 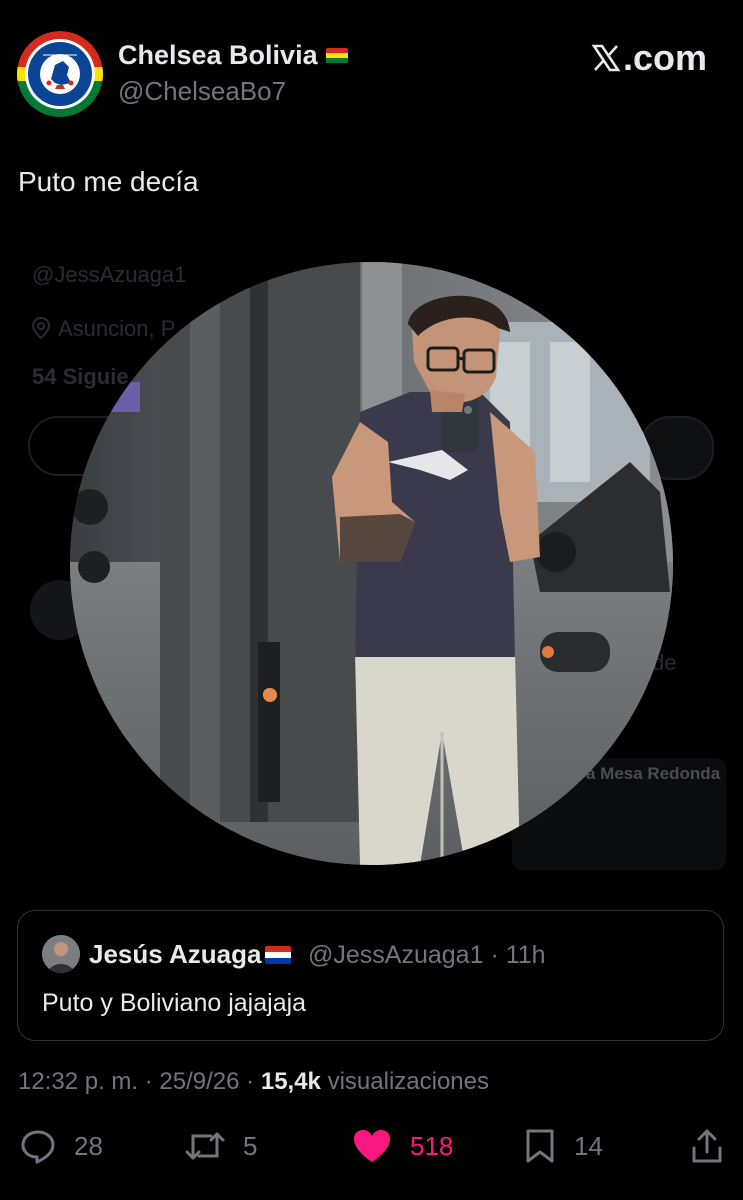 I want to click on quote-author-avatar, so click(x=61, y=954).